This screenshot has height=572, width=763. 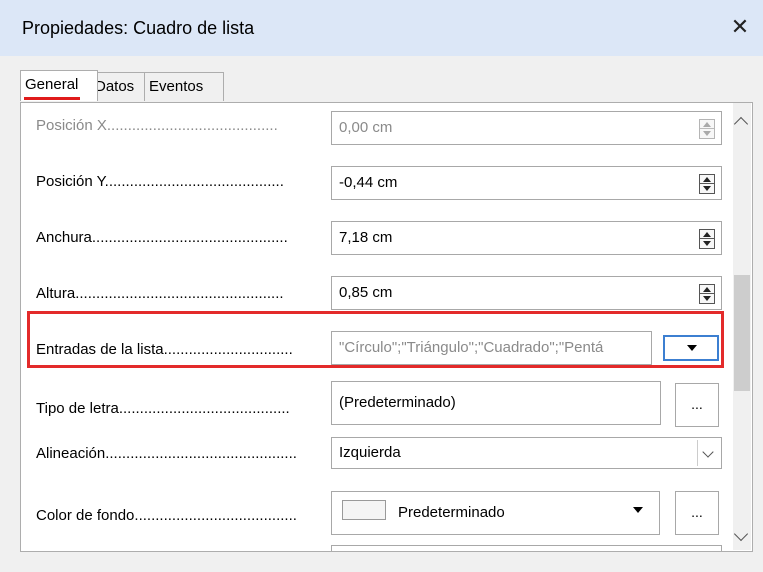 I want to click on tab-eventos: Eventos, so click(x=184, y=86).